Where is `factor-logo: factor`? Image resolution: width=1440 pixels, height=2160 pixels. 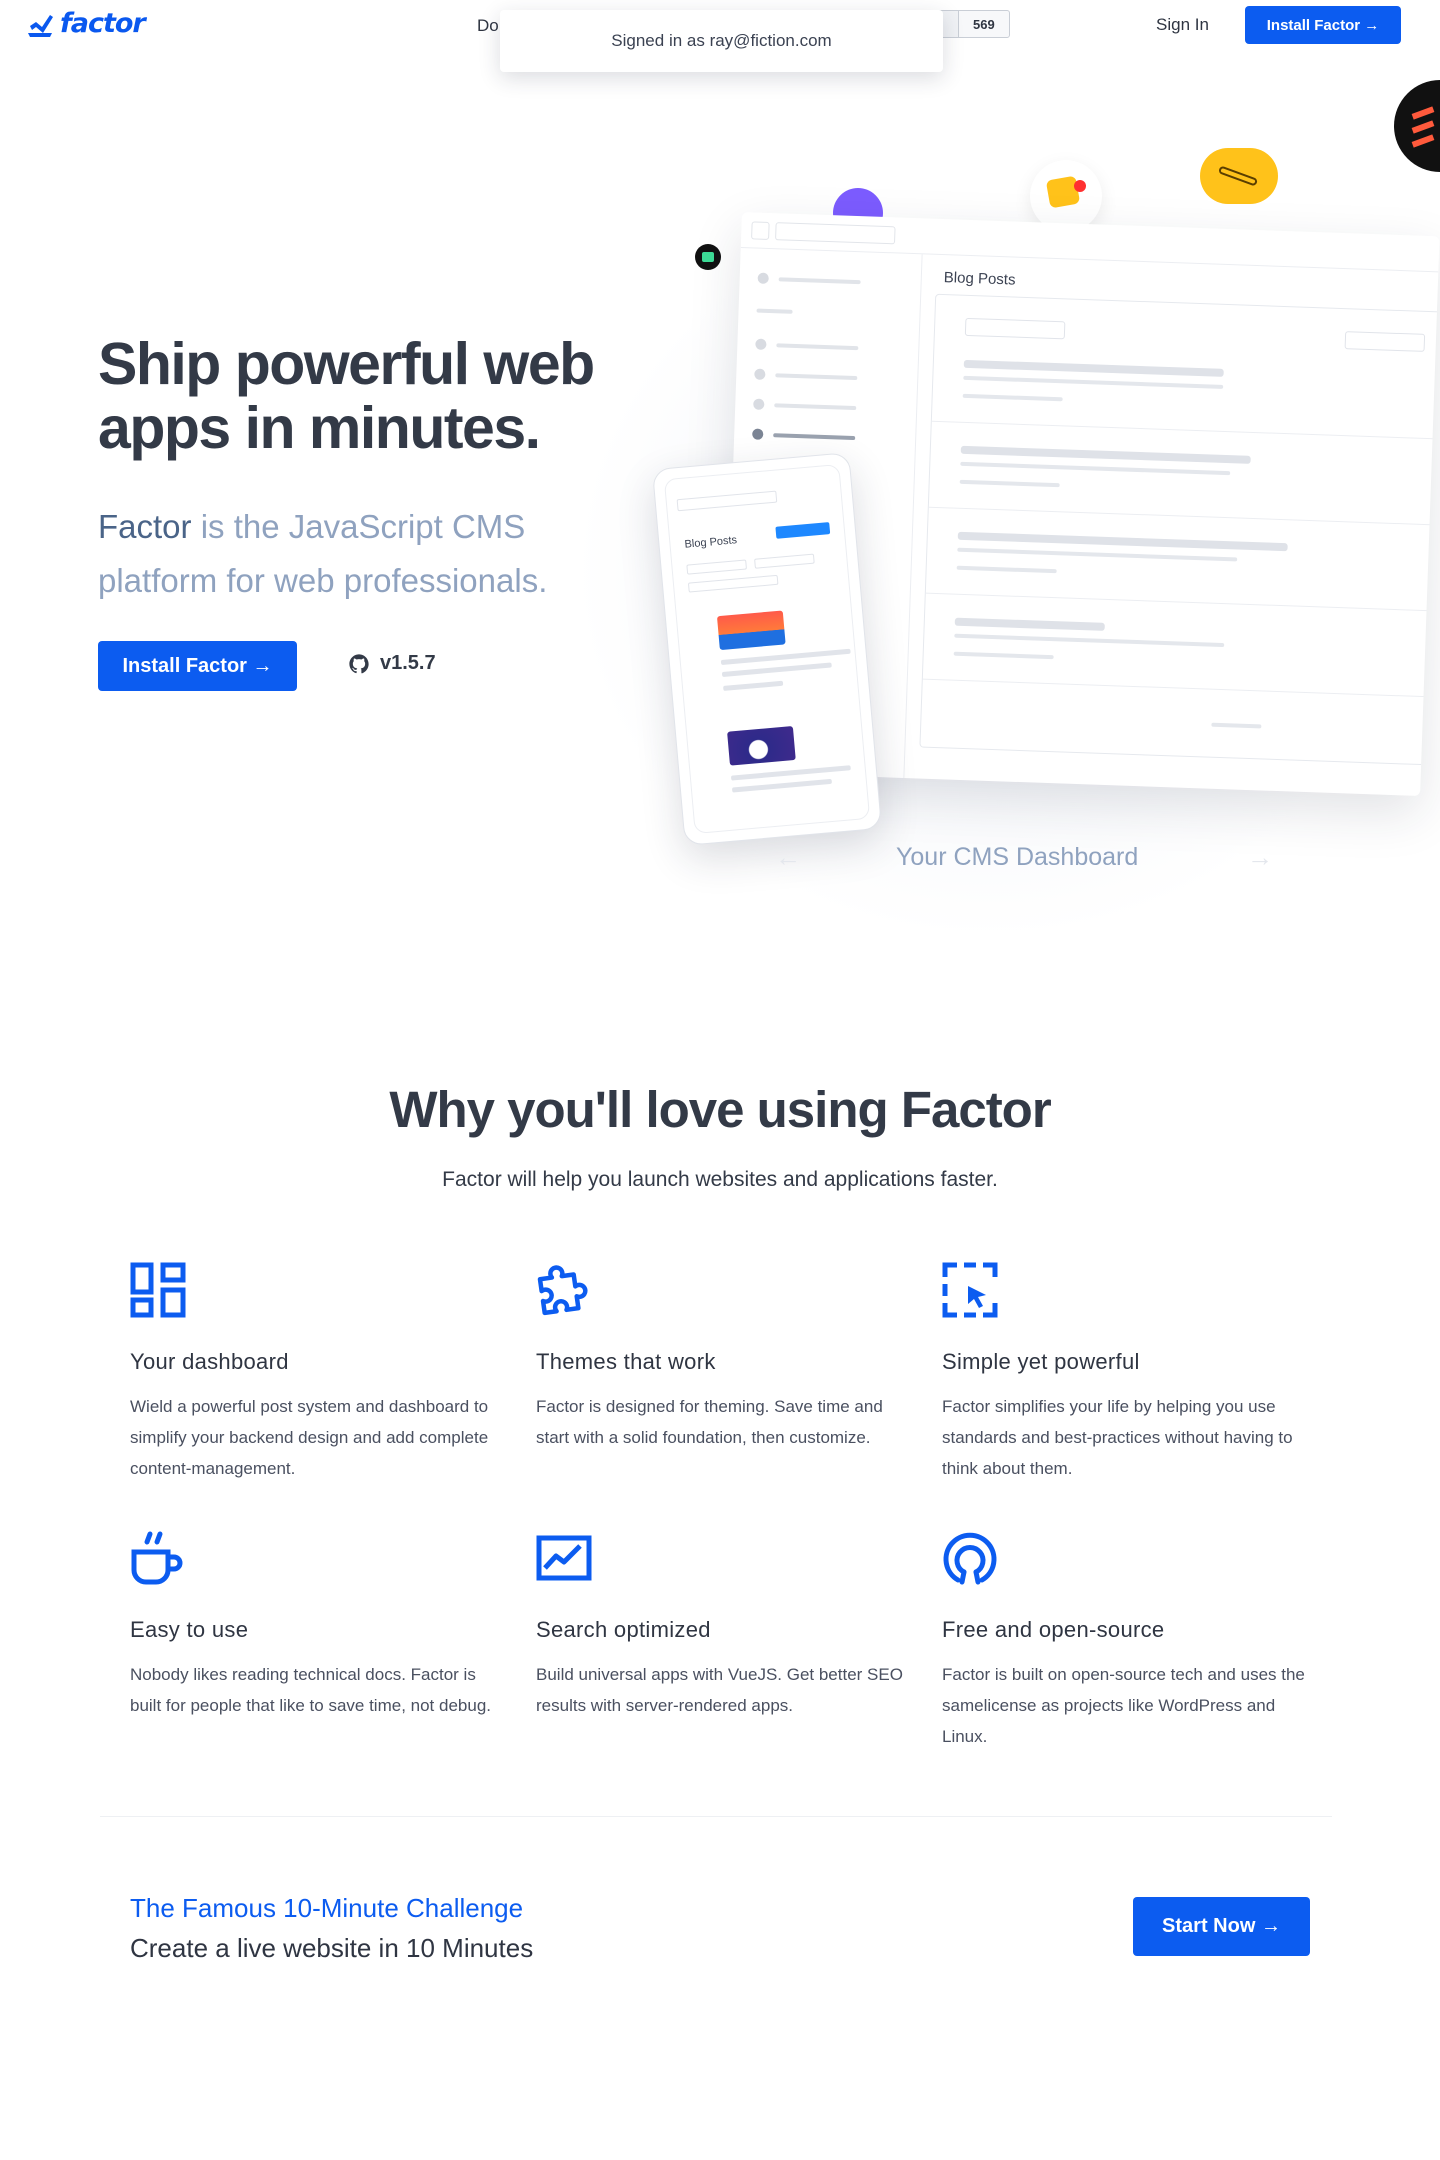
factor-logo: factor is located at coordinates (86, 23).